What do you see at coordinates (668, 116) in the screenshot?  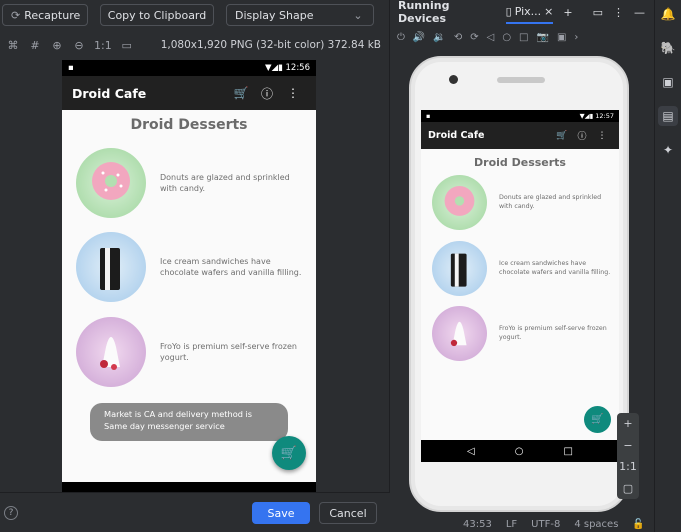 I see `running-devices-icon: ▤` at bounding box center [668, 116].